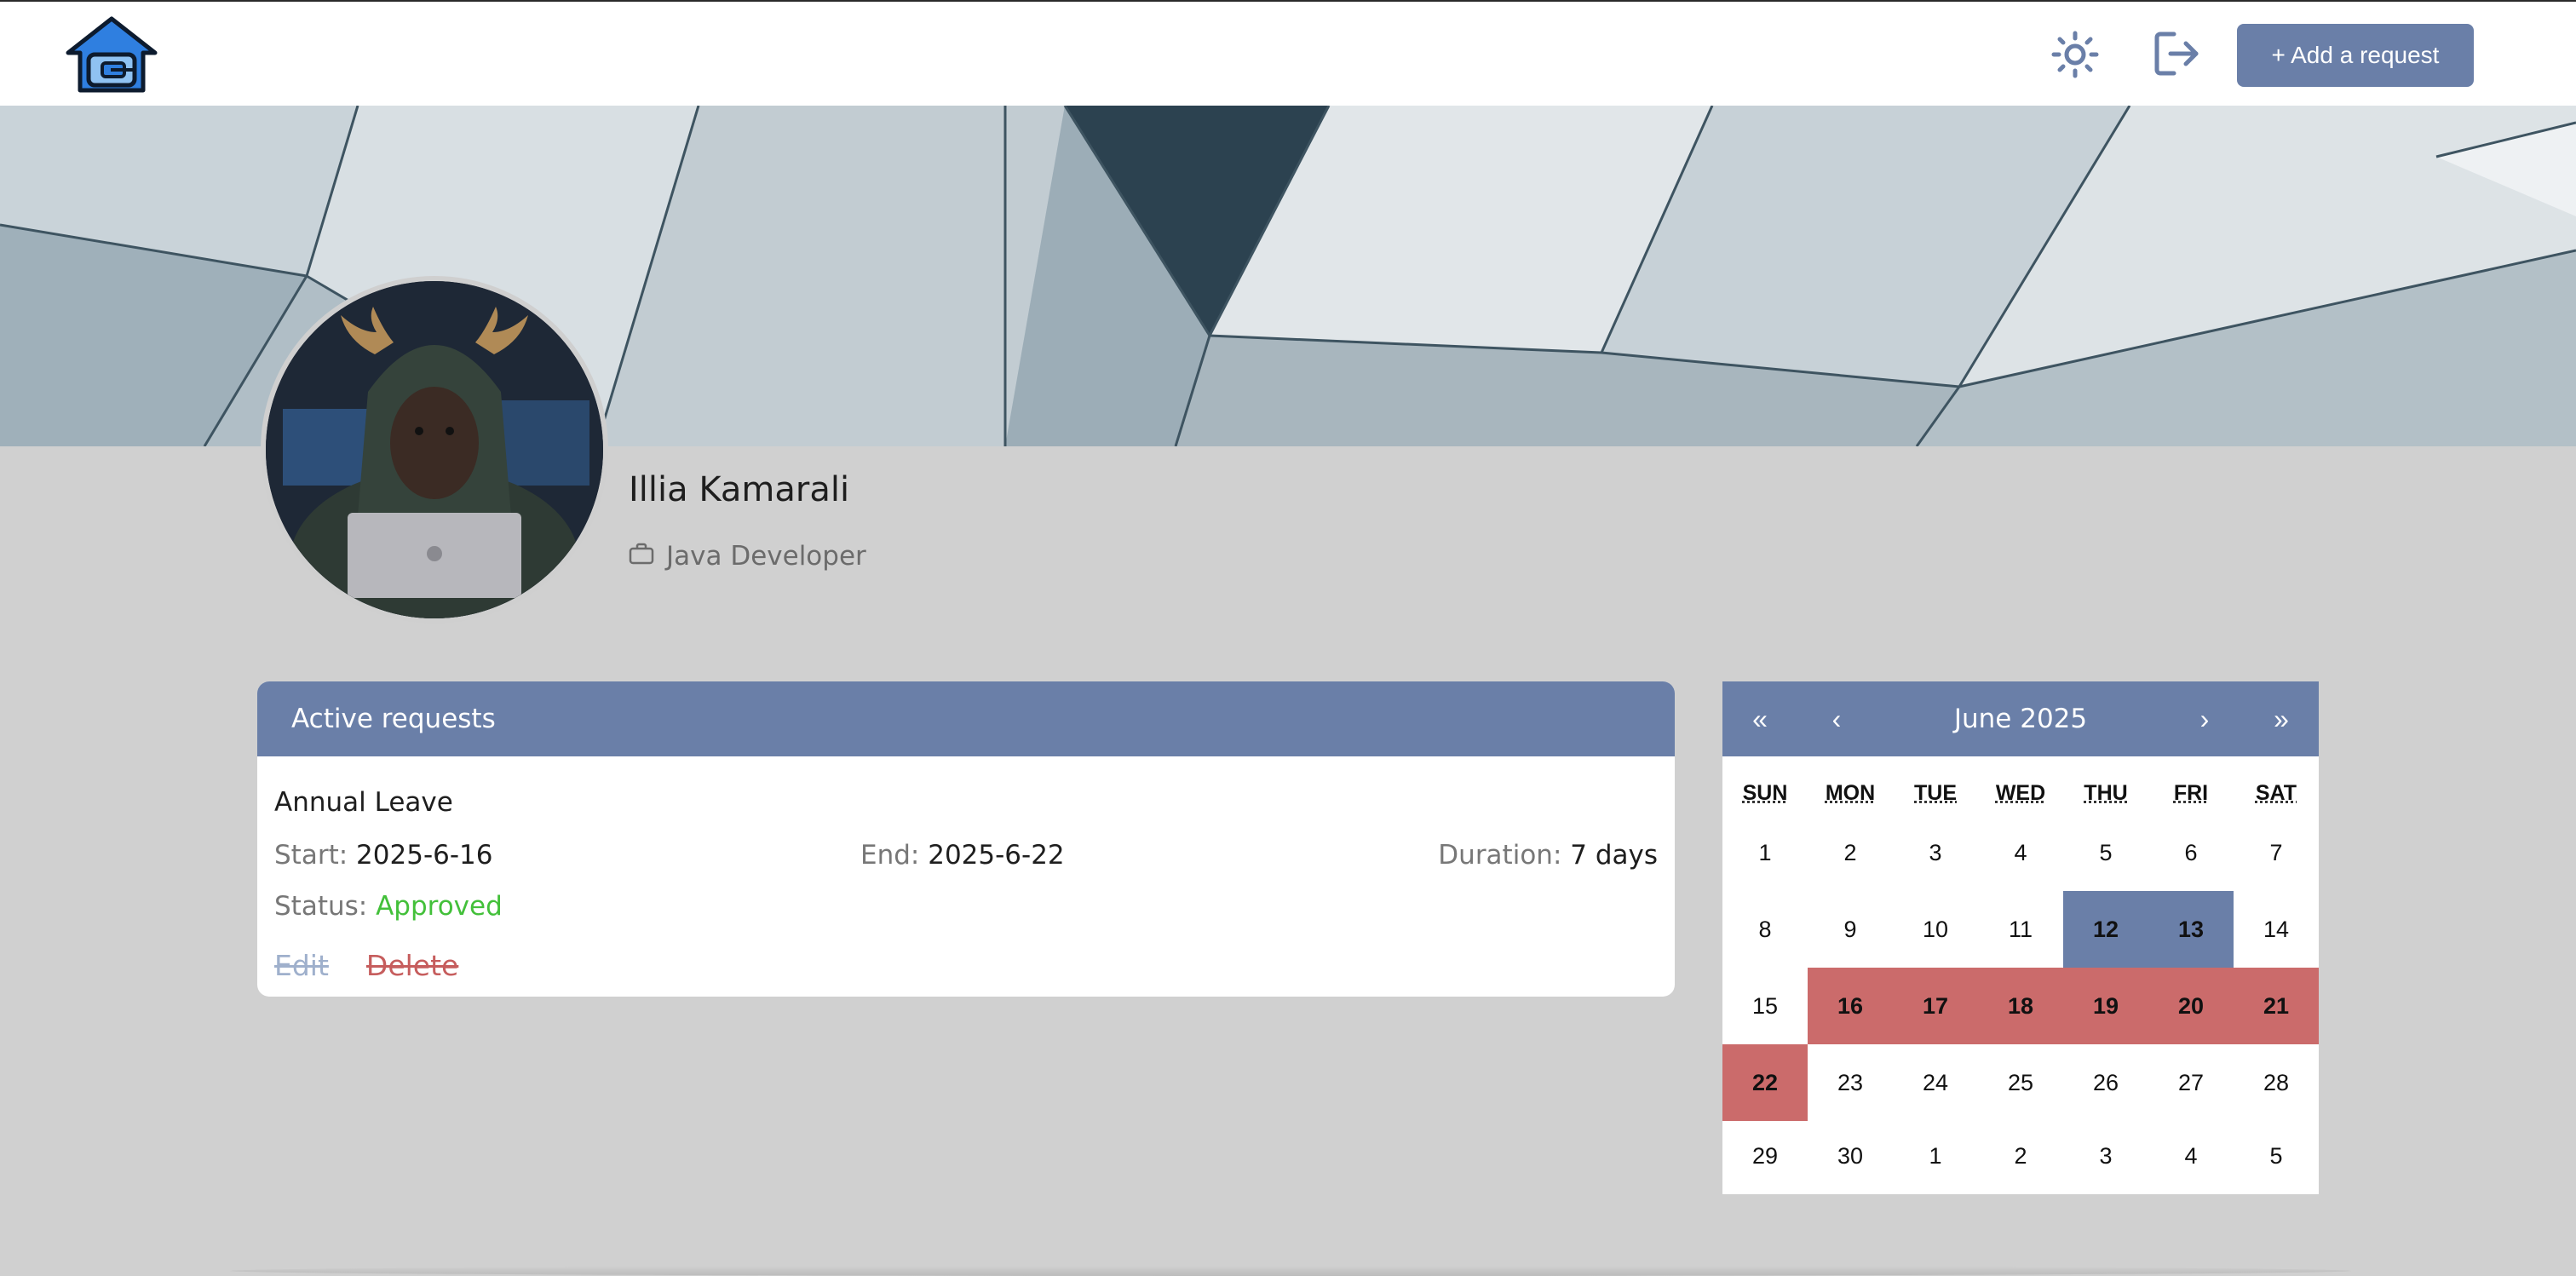  What do you see at coordinates (440, 906) in the screenshot?
I see `status-badge: Approved` at bounding box center [440, 906].